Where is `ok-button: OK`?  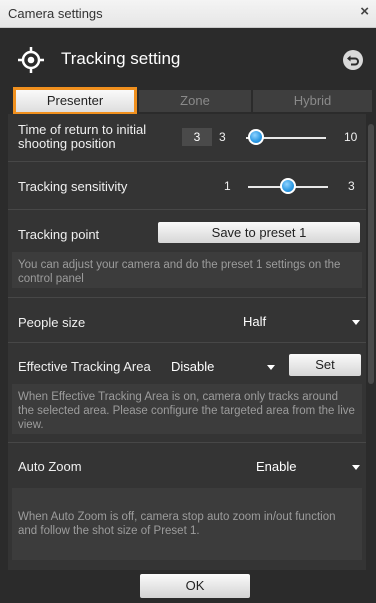 ok-button: OK is located at coordinates (195, 586).